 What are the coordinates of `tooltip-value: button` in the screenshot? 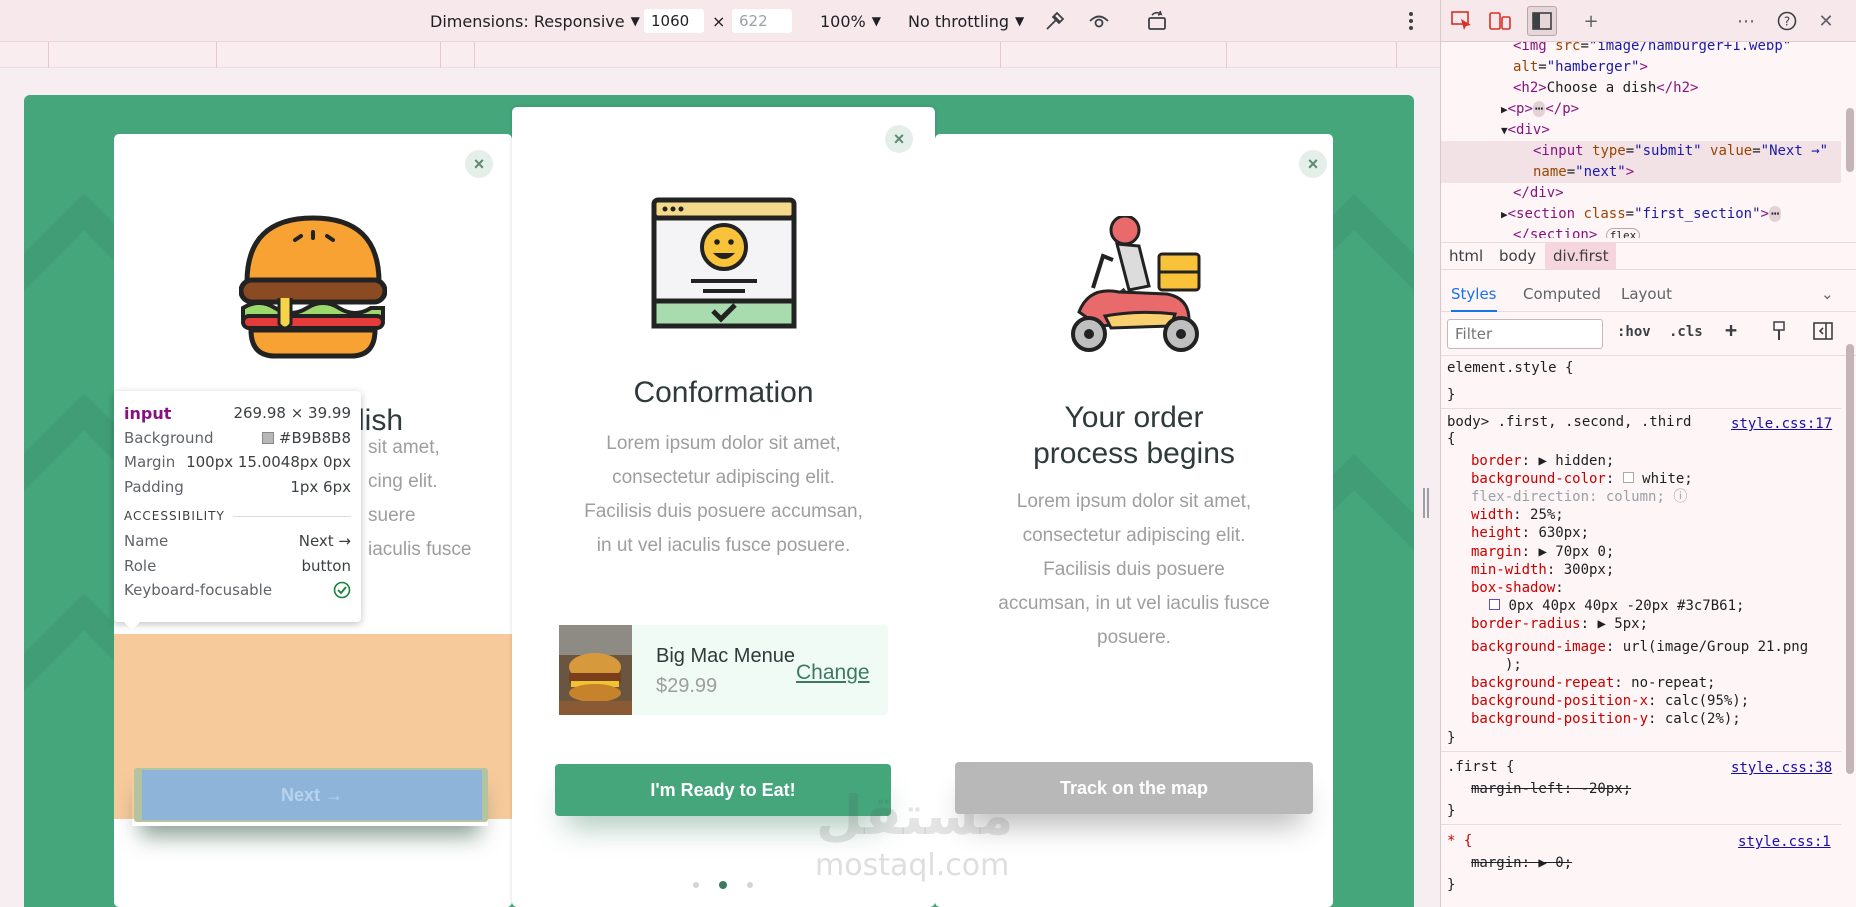 It's located at (326, 565).